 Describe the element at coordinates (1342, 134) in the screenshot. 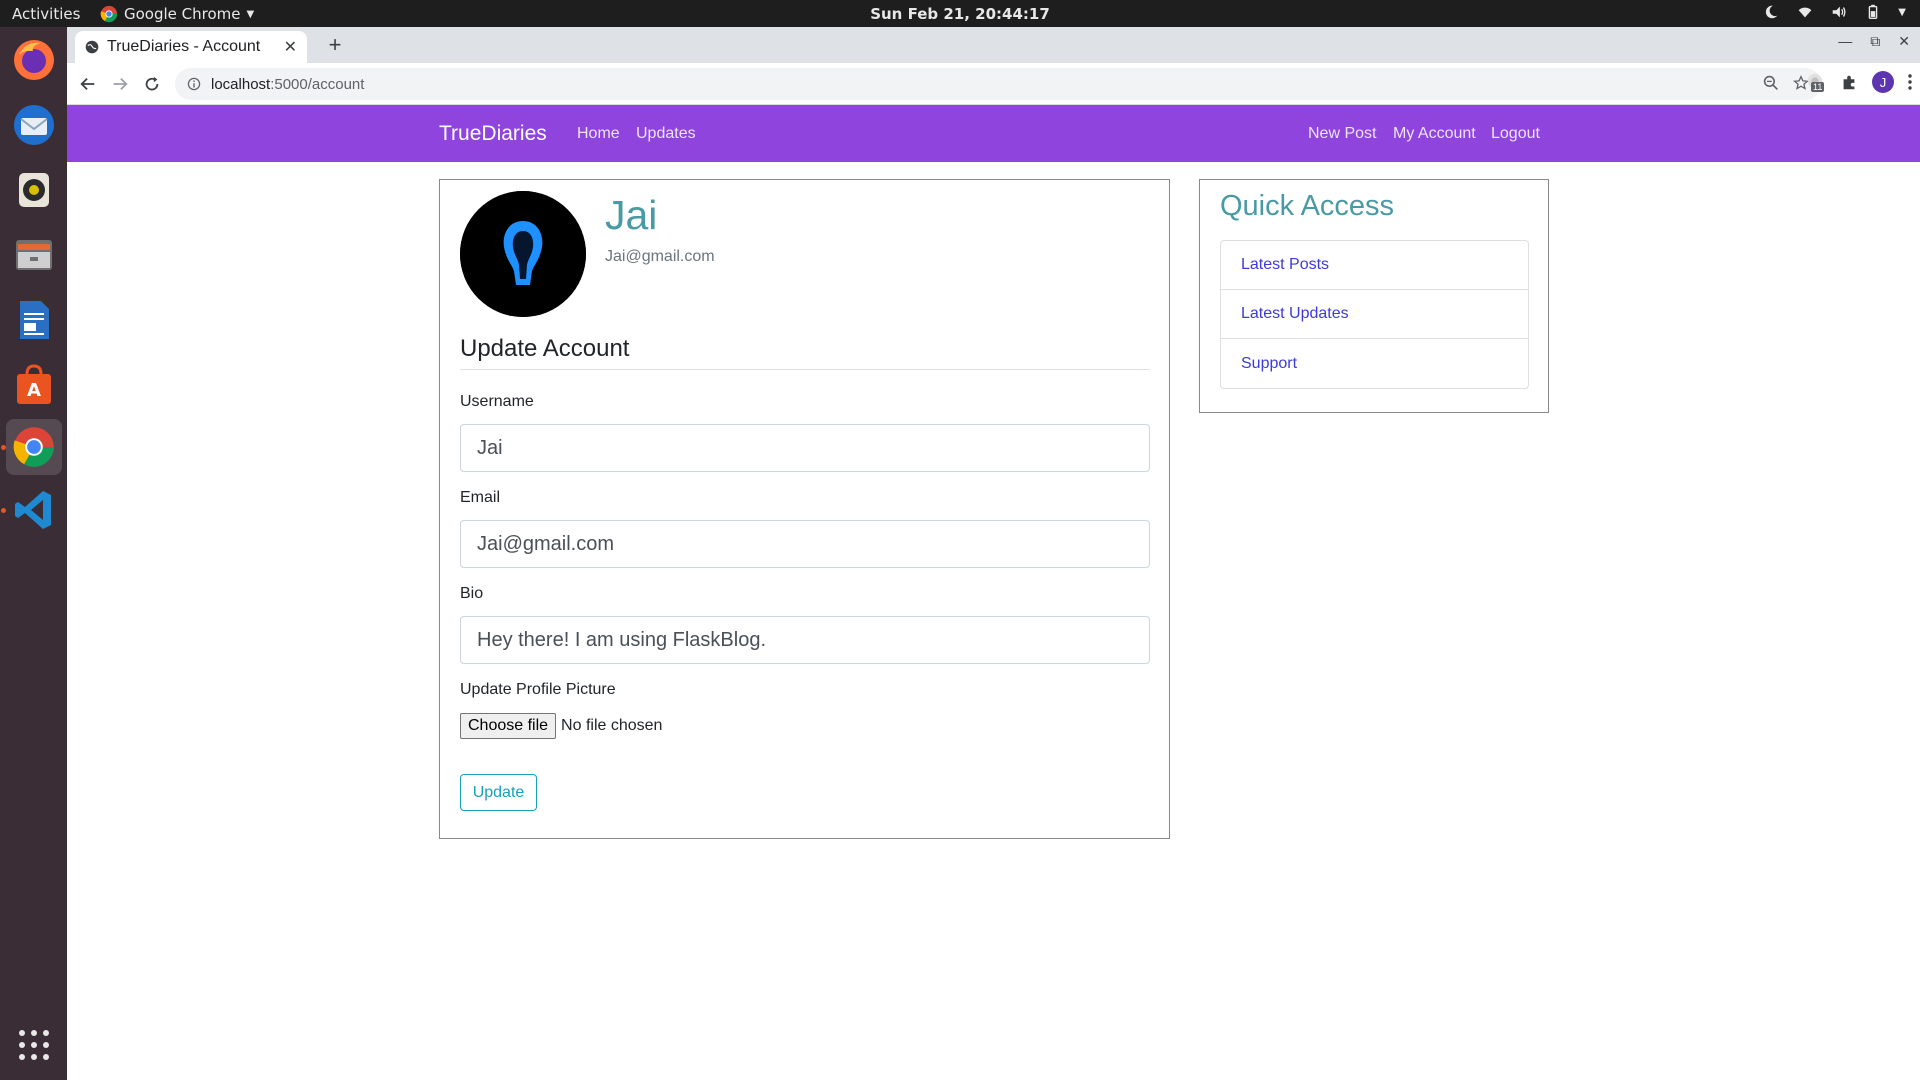

I see `nav-new-post-link: New Post` at that location.